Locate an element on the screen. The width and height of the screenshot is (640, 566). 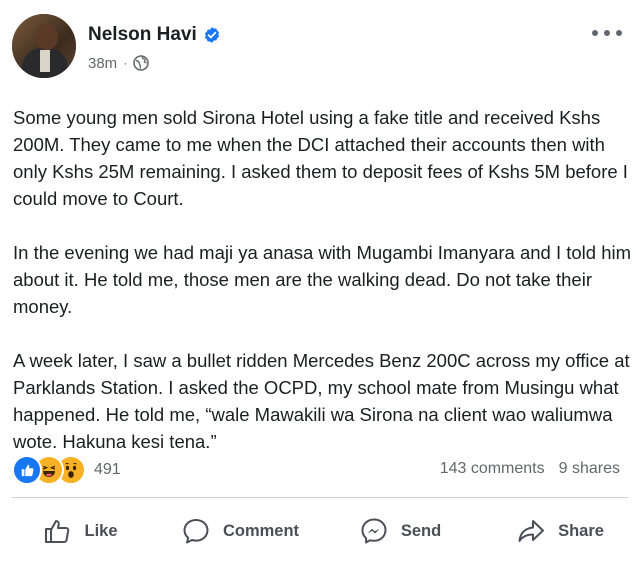
avatar-shirt is located at coordinates (45, 61).